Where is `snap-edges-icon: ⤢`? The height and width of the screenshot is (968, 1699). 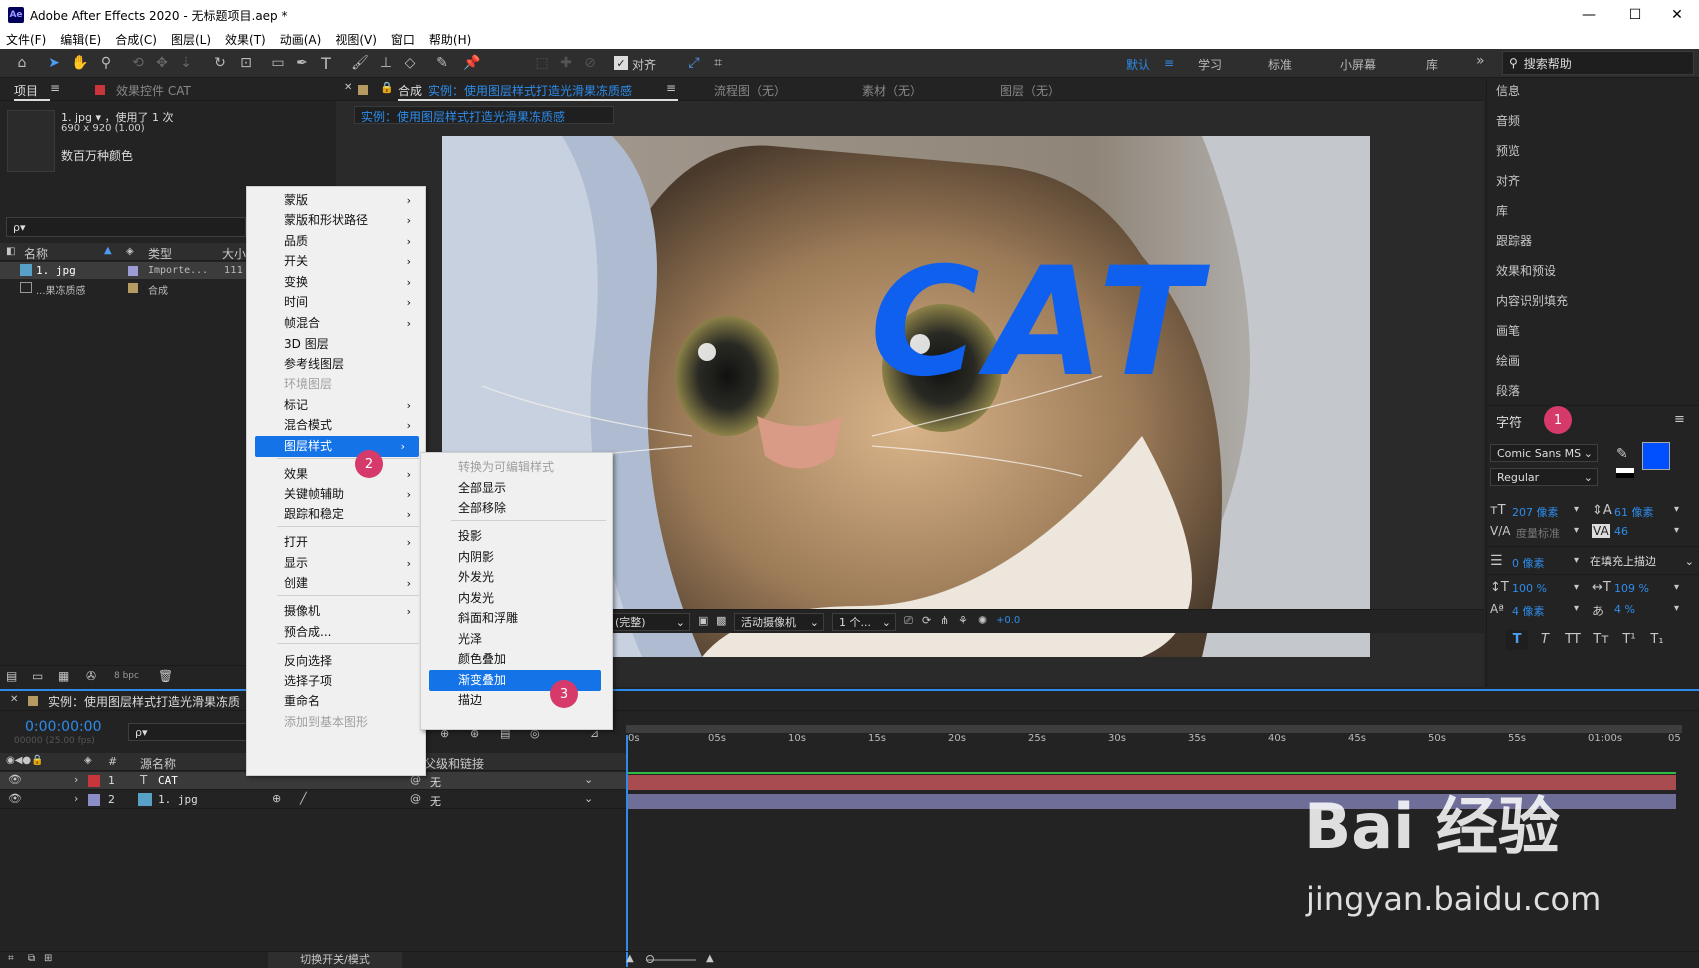 snap-edges-icon: ⤢ is located at coordinates (694, 63).